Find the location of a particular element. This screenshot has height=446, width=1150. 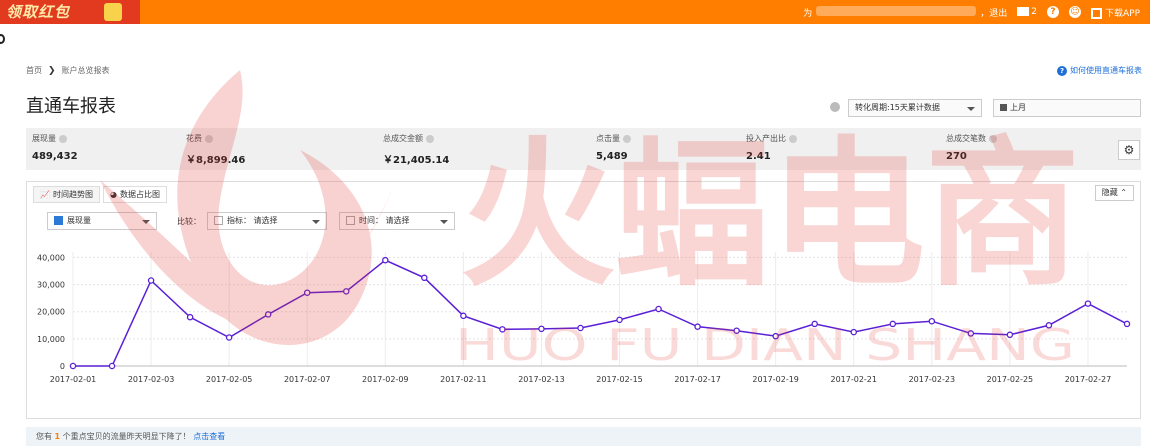

hide-chart-button: 隐藏 ⌃ is located at coordinates (1114, 193).